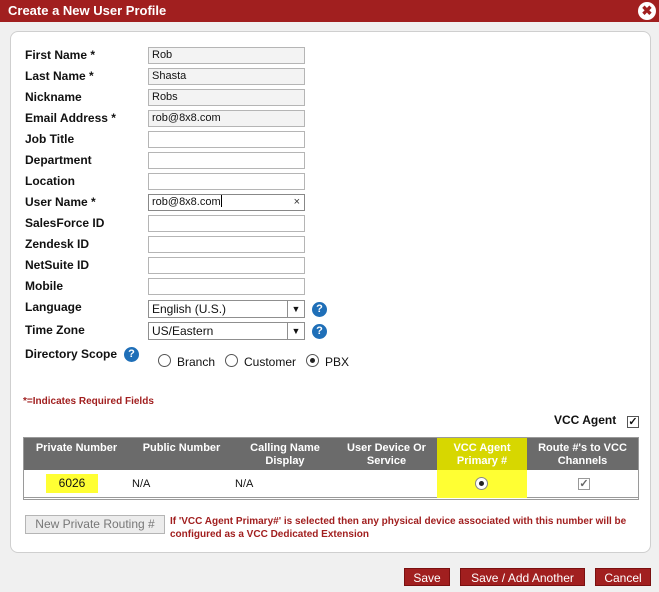 This screenshot has height=592, width=659. I want to click on header-private-number: Private Number, so click(76, 448).